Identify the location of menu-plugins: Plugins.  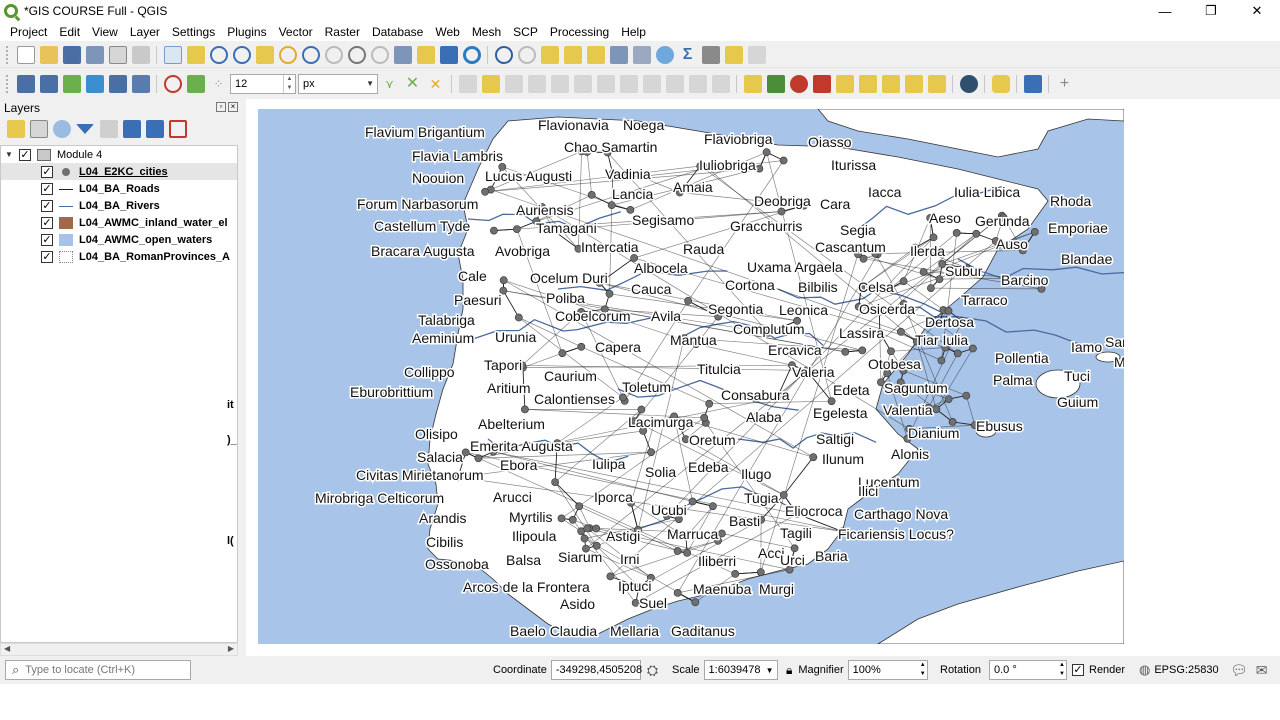
(246, 32).